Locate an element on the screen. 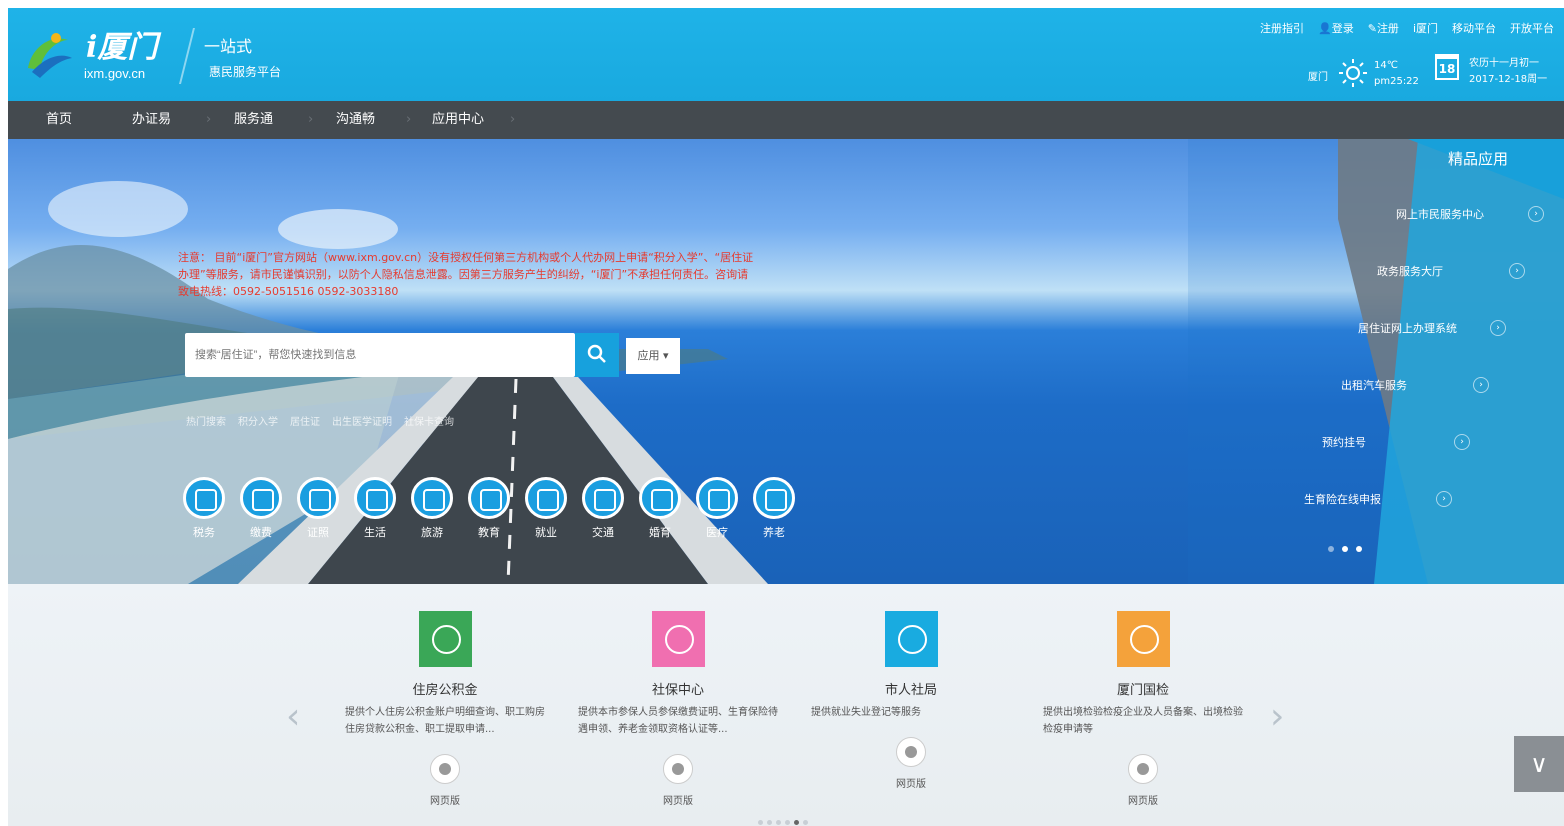 This screenshot has width=1564, height=826. tax-icon is located at coordinates (204, 498).